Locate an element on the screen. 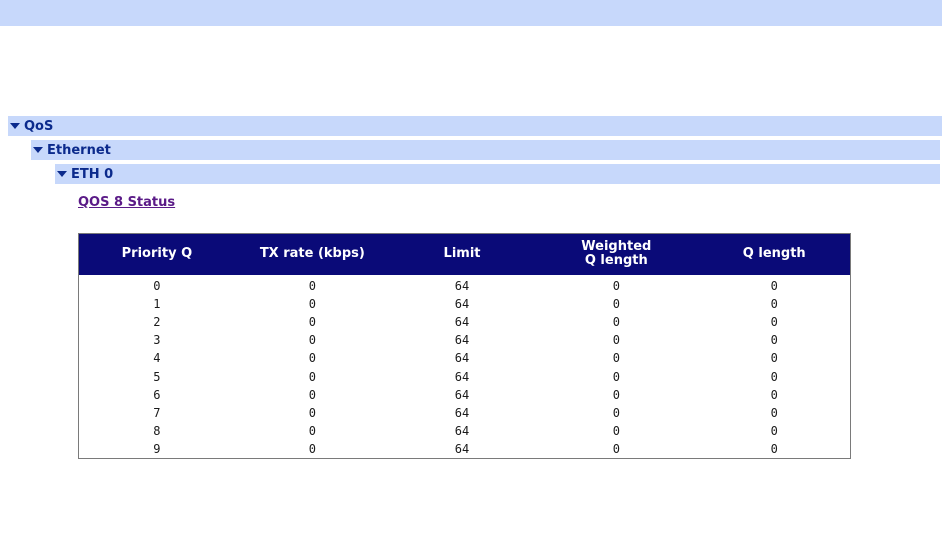  tree-item-label: ETH 0 is located at coordinates (92, 174).